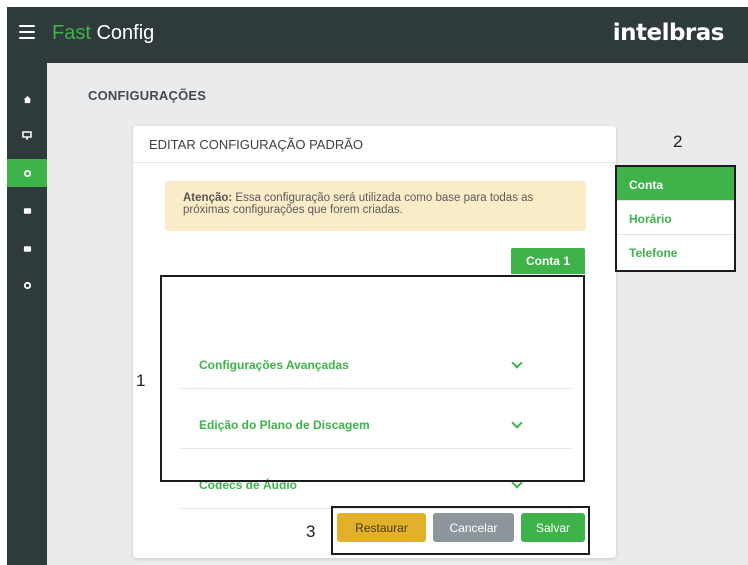 The height and width of the screenshot is (565, 748). I want to click on menu-item-telefone: Telefone, so click(675, 252).